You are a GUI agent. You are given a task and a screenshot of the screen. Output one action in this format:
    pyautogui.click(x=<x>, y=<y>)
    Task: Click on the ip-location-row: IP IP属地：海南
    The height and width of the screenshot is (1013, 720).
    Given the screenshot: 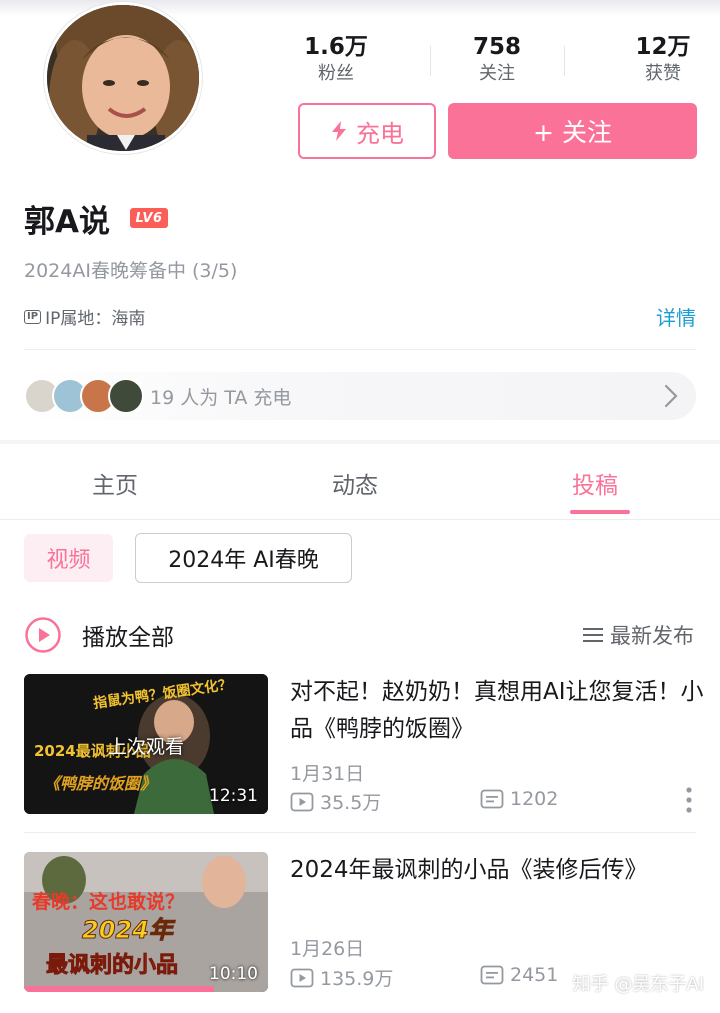 What is the action you would take?
    pyautogui.click(x=84, y=316)
    